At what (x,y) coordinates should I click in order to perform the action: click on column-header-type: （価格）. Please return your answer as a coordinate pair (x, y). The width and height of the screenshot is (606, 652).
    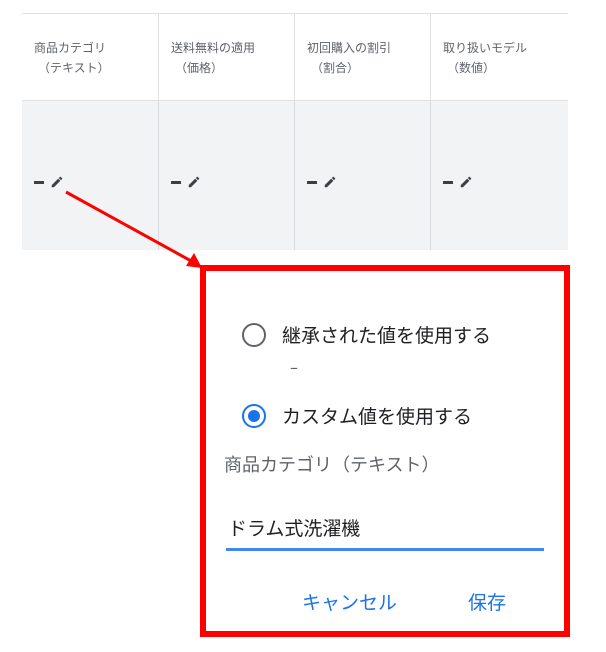
    Looking at the image, I should click on (199, 68).